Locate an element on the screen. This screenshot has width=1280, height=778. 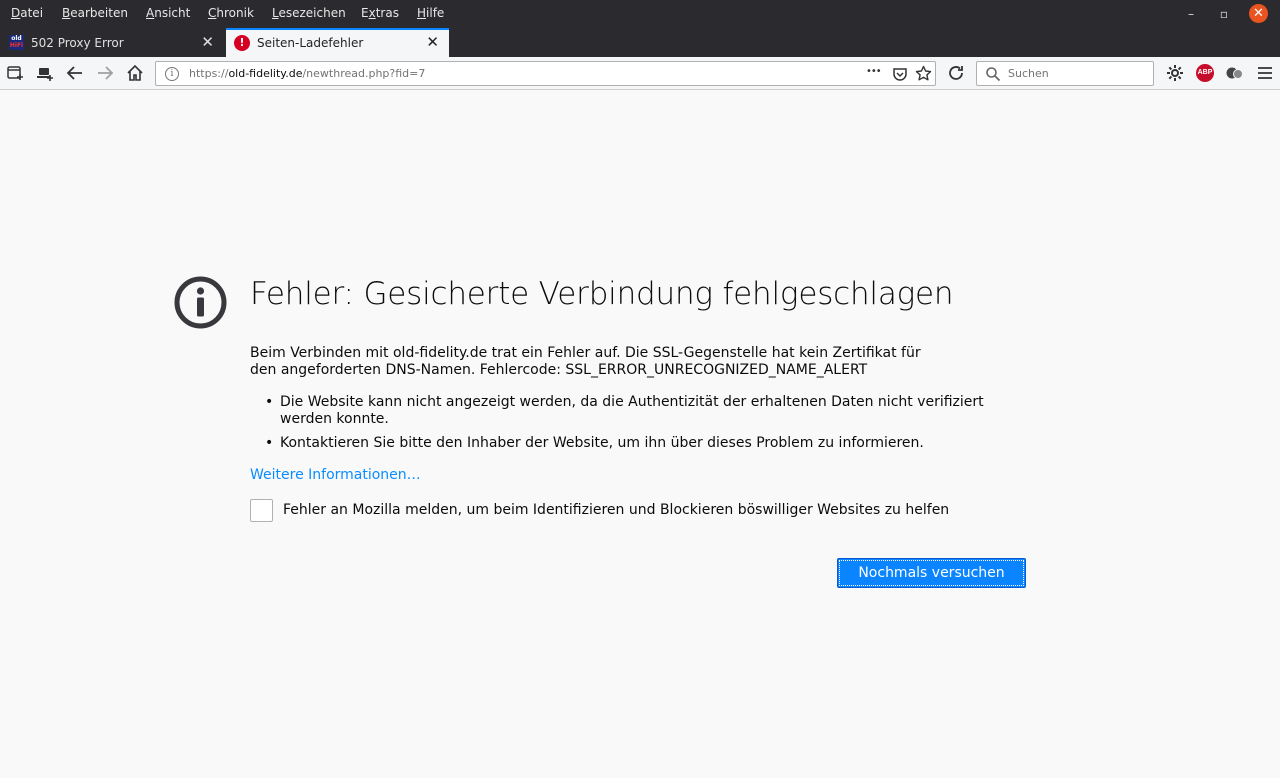
page-actions-icon: ••• is located at coordinates (874, 71).